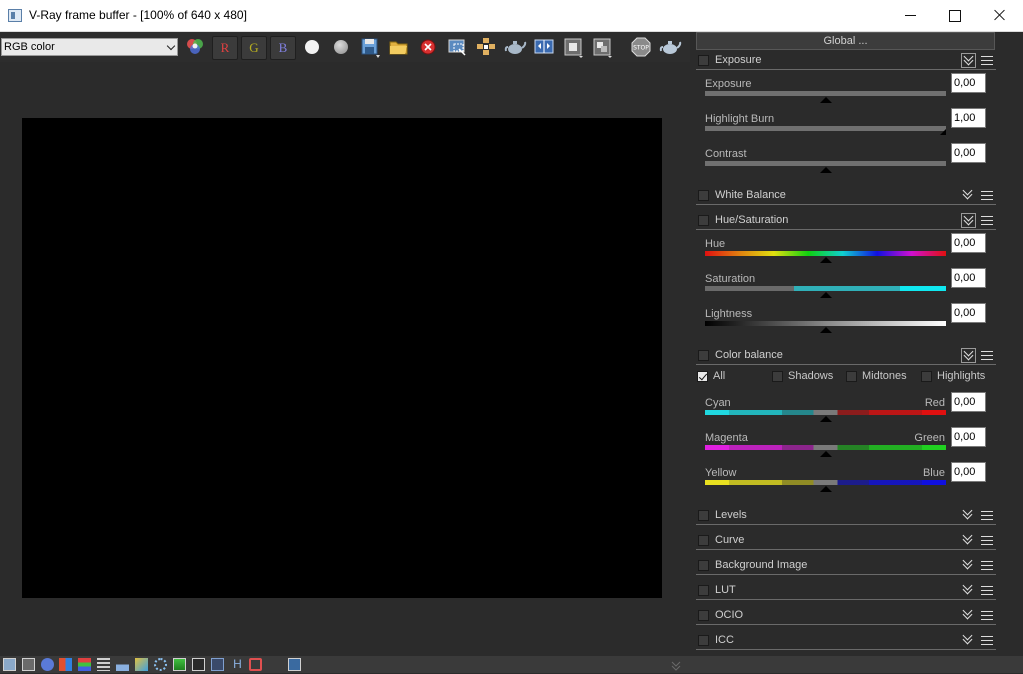  What do you see at coordinates (825, 482) in the screenshot?
I see `yellow-blue-slider-track` at bounding box center [825, 482].